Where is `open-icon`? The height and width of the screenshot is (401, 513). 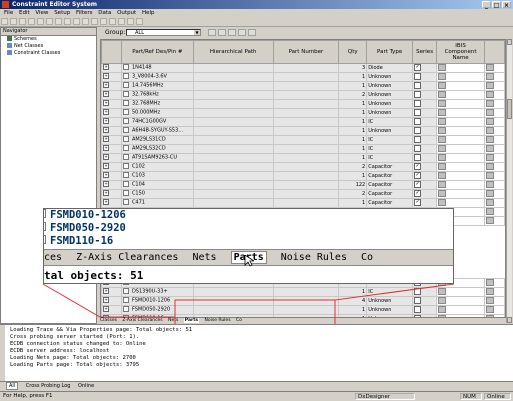 open-icon is located at coordinates (13, 21).